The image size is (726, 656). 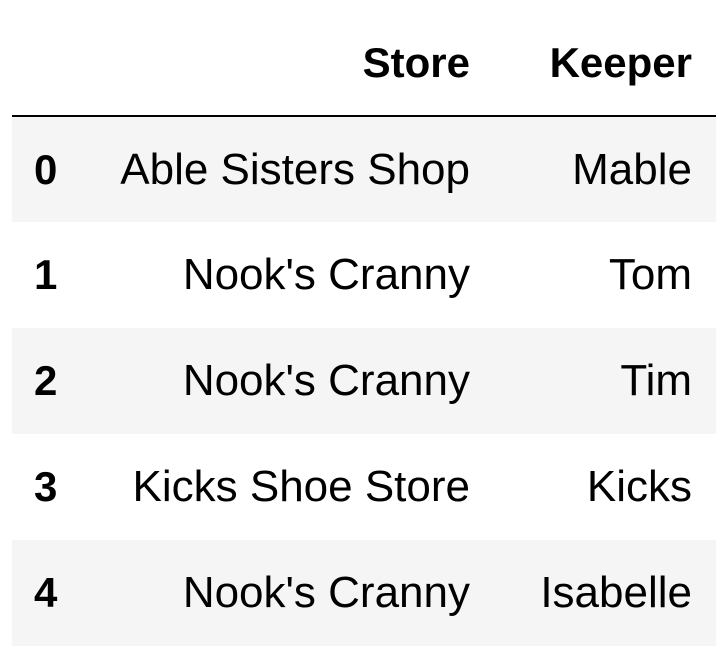 I want to click on row-index: 2, so click(x=46, y=380).